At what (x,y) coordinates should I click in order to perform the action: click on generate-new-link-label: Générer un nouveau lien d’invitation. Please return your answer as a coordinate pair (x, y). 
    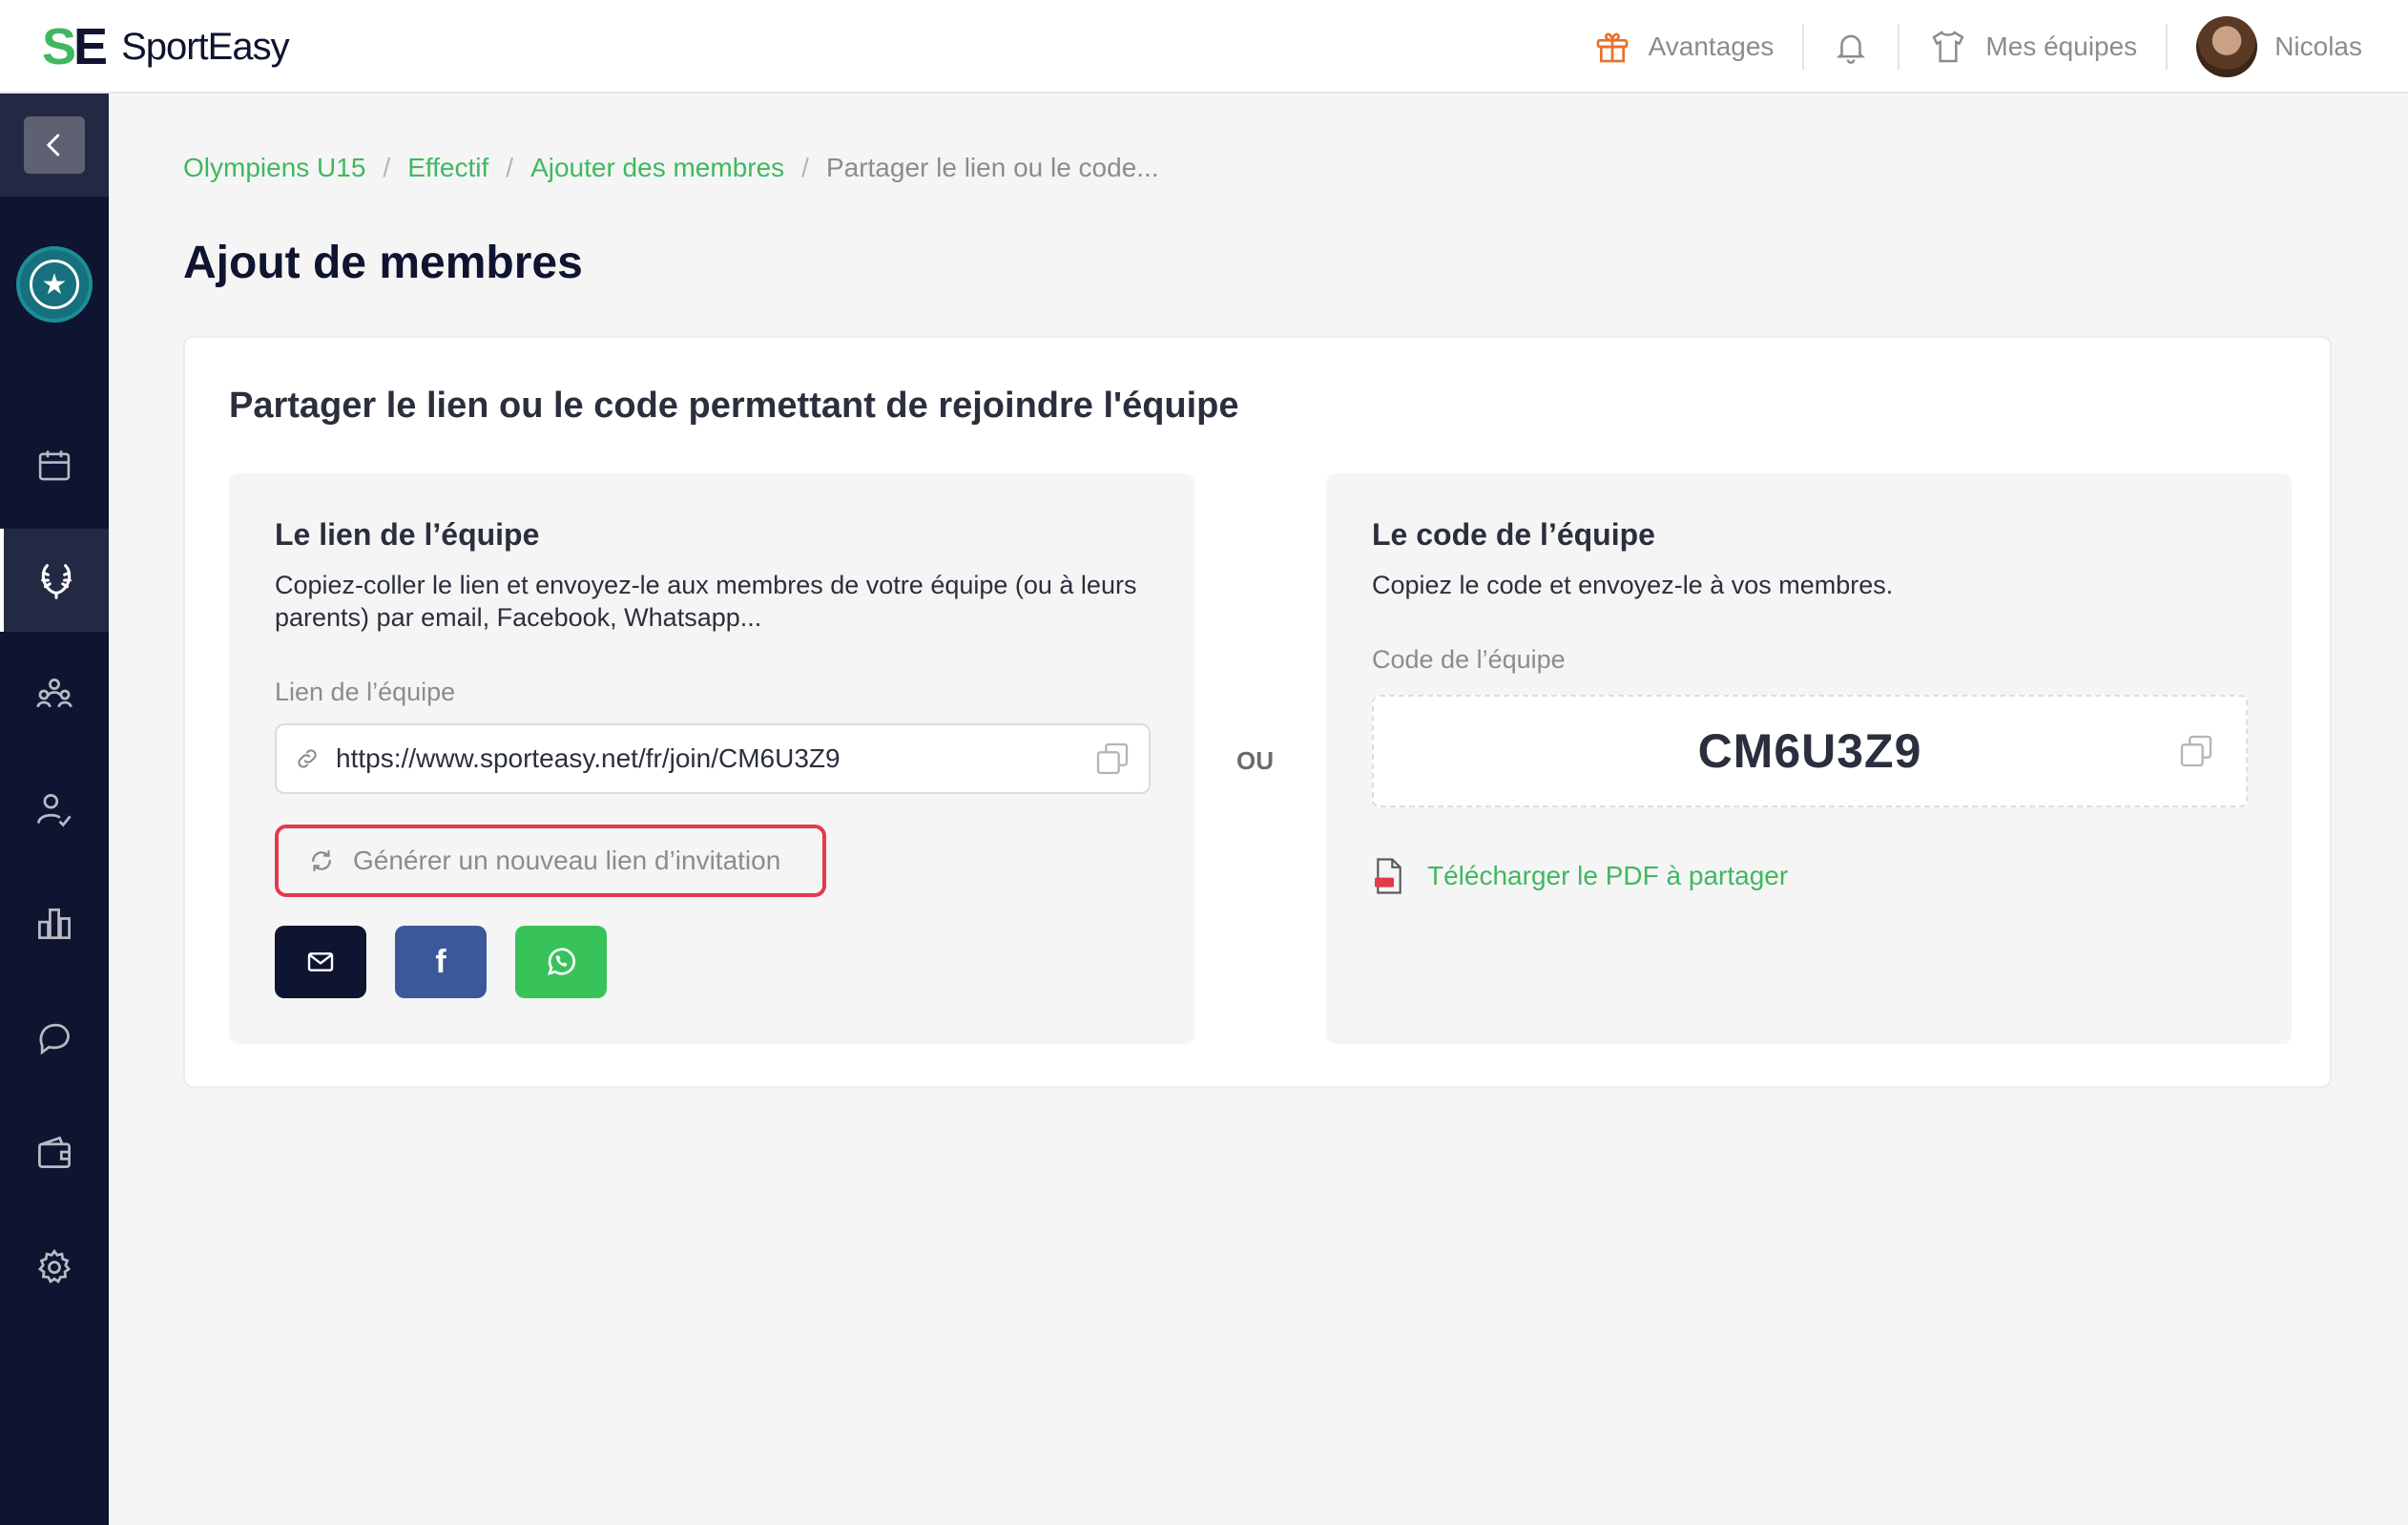
    Looking at the image, I should click on (567, 860).